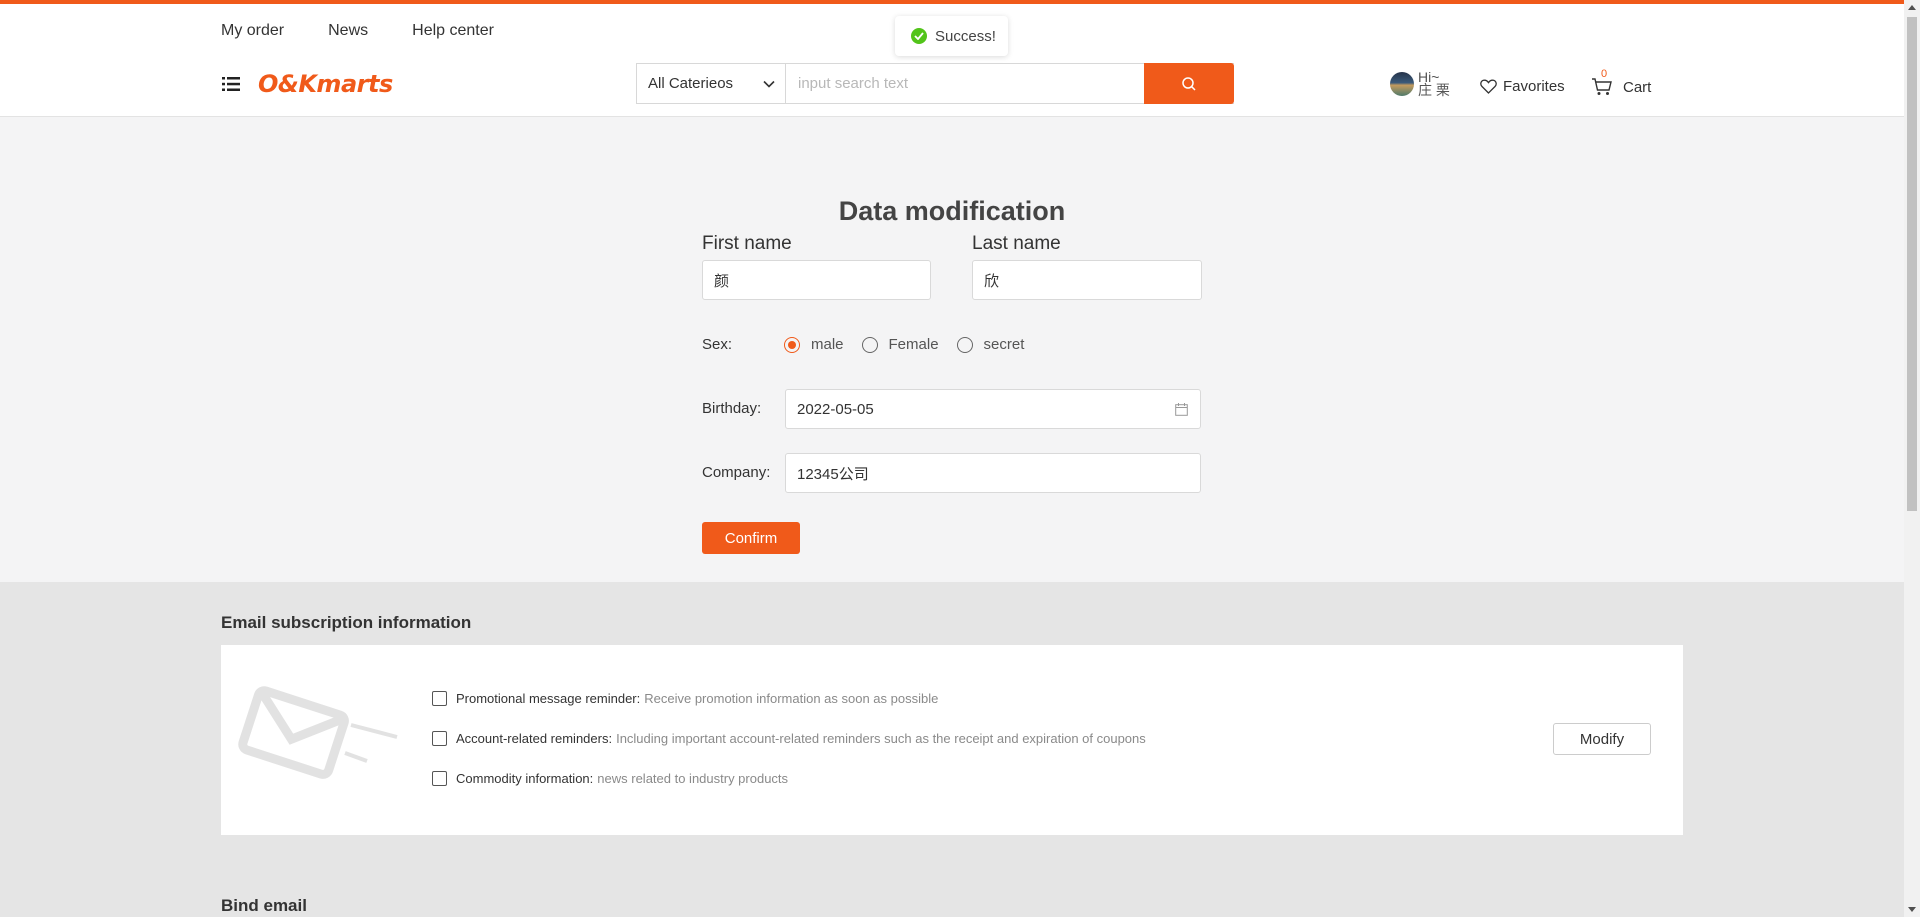 The width and height of the screenshot is (1920, 917). I want to click on birthday-value: 2022-05-05, so click(835, 409).